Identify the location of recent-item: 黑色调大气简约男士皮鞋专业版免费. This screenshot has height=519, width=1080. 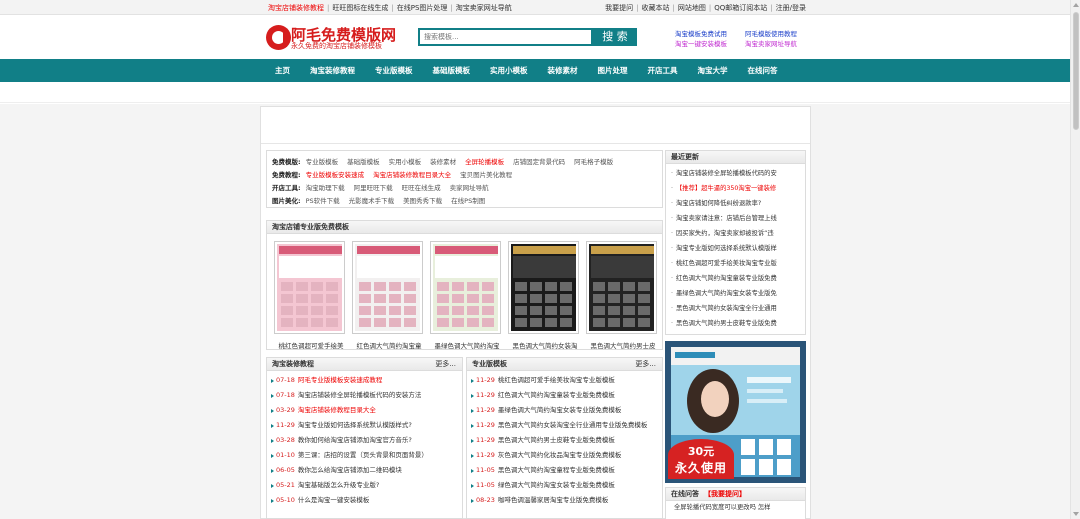
(736, 323).